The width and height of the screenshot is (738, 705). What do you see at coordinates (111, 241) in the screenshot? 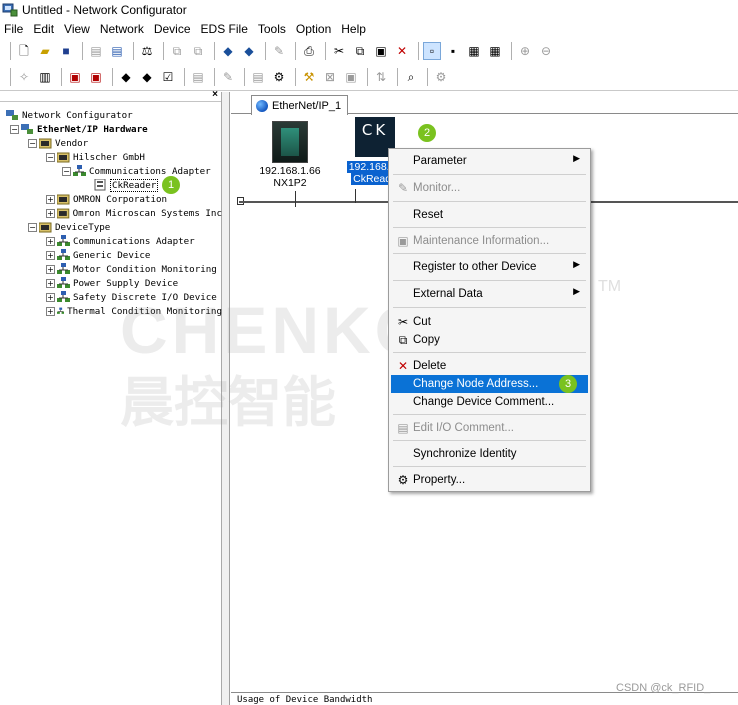
I see `tree-item-type-communications-adapter: + Communications Adapter` at bounding box center [111, 241].